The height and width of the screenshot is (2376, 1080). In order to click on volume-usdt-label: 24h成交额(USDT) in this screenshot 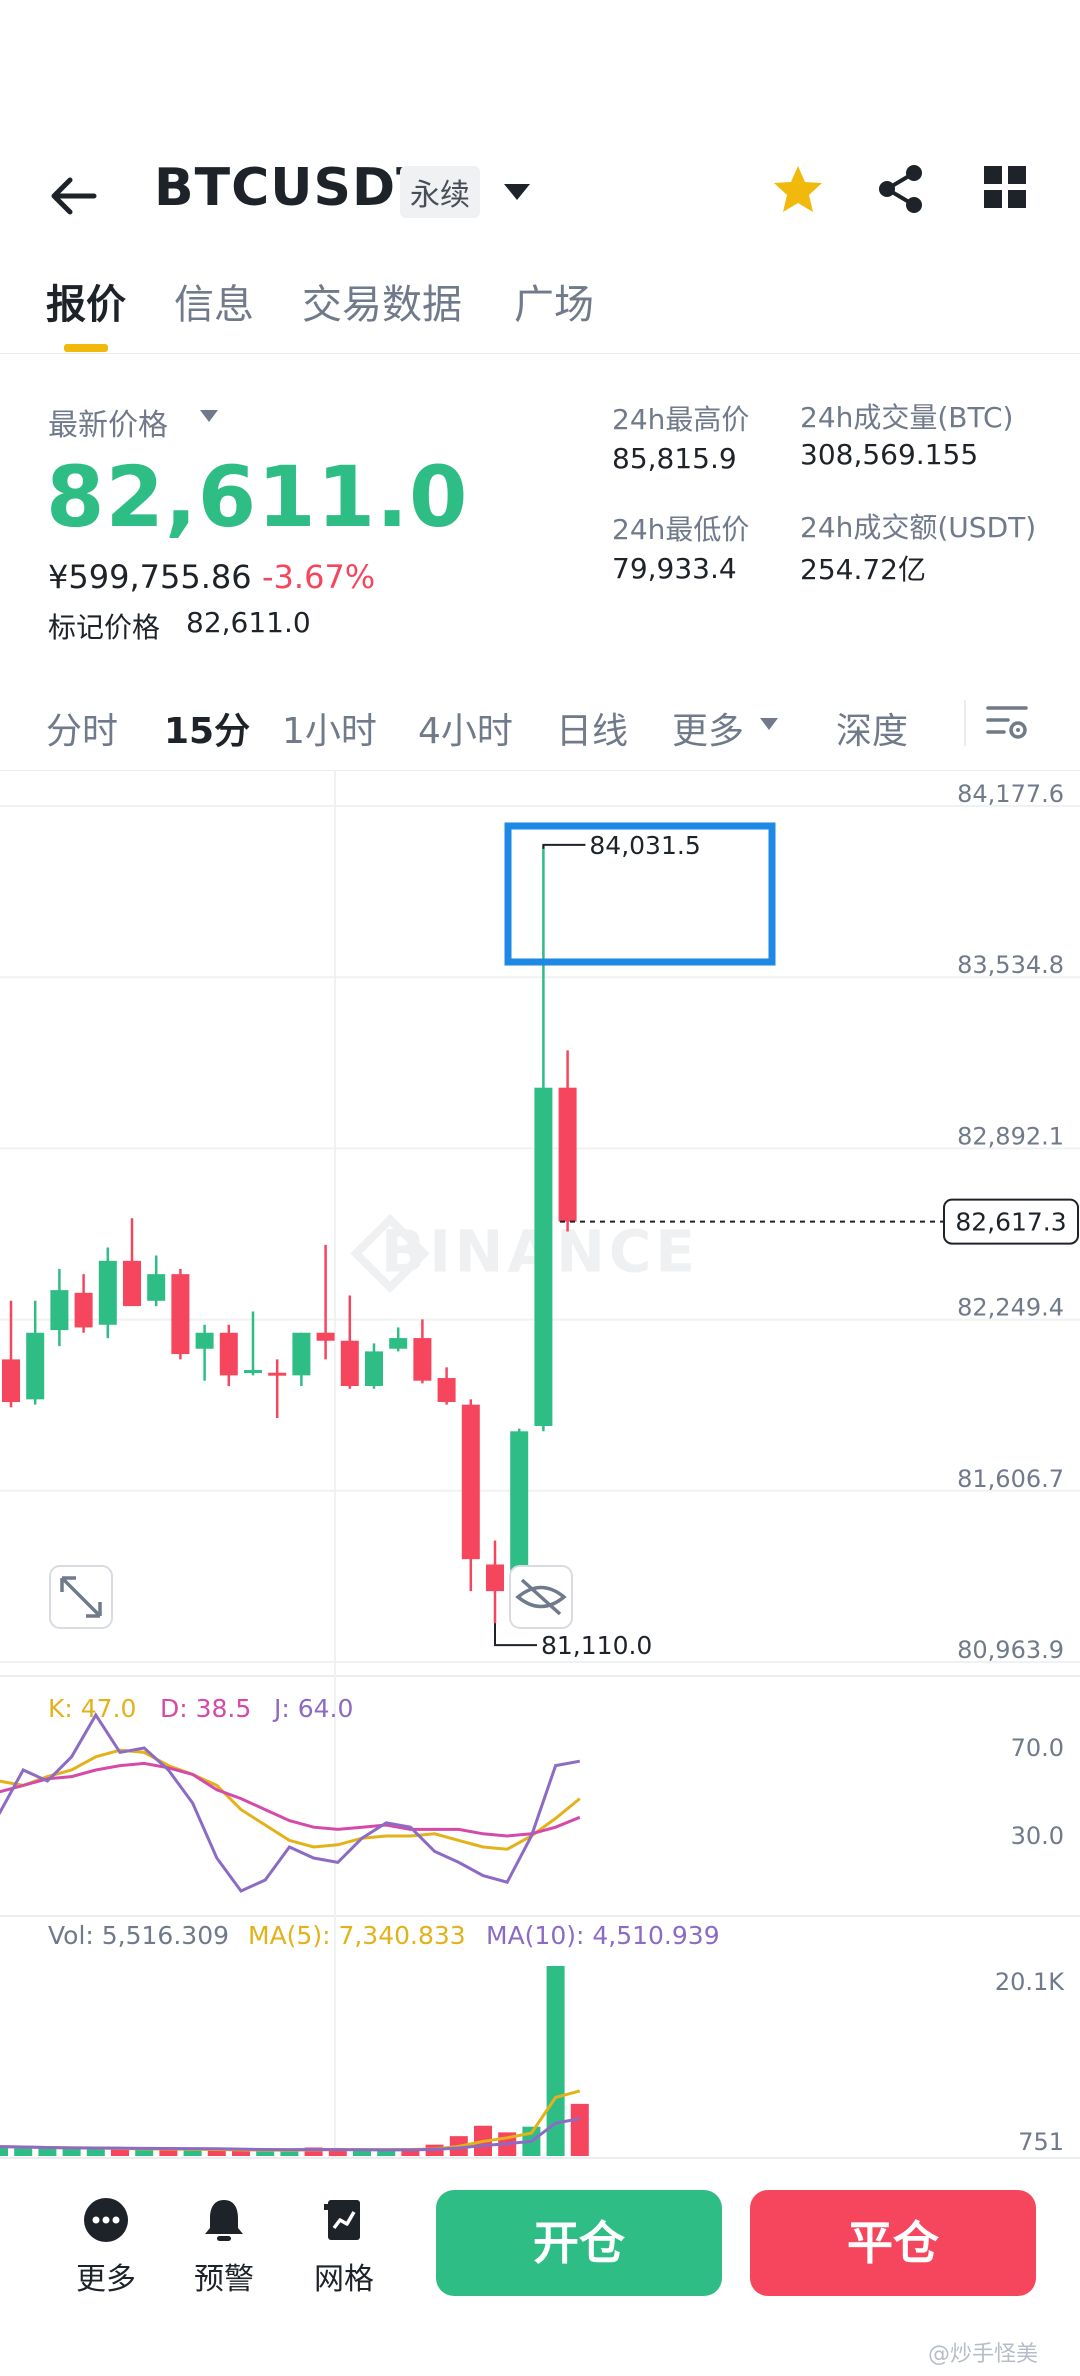, I will do `click(918, 527)`.